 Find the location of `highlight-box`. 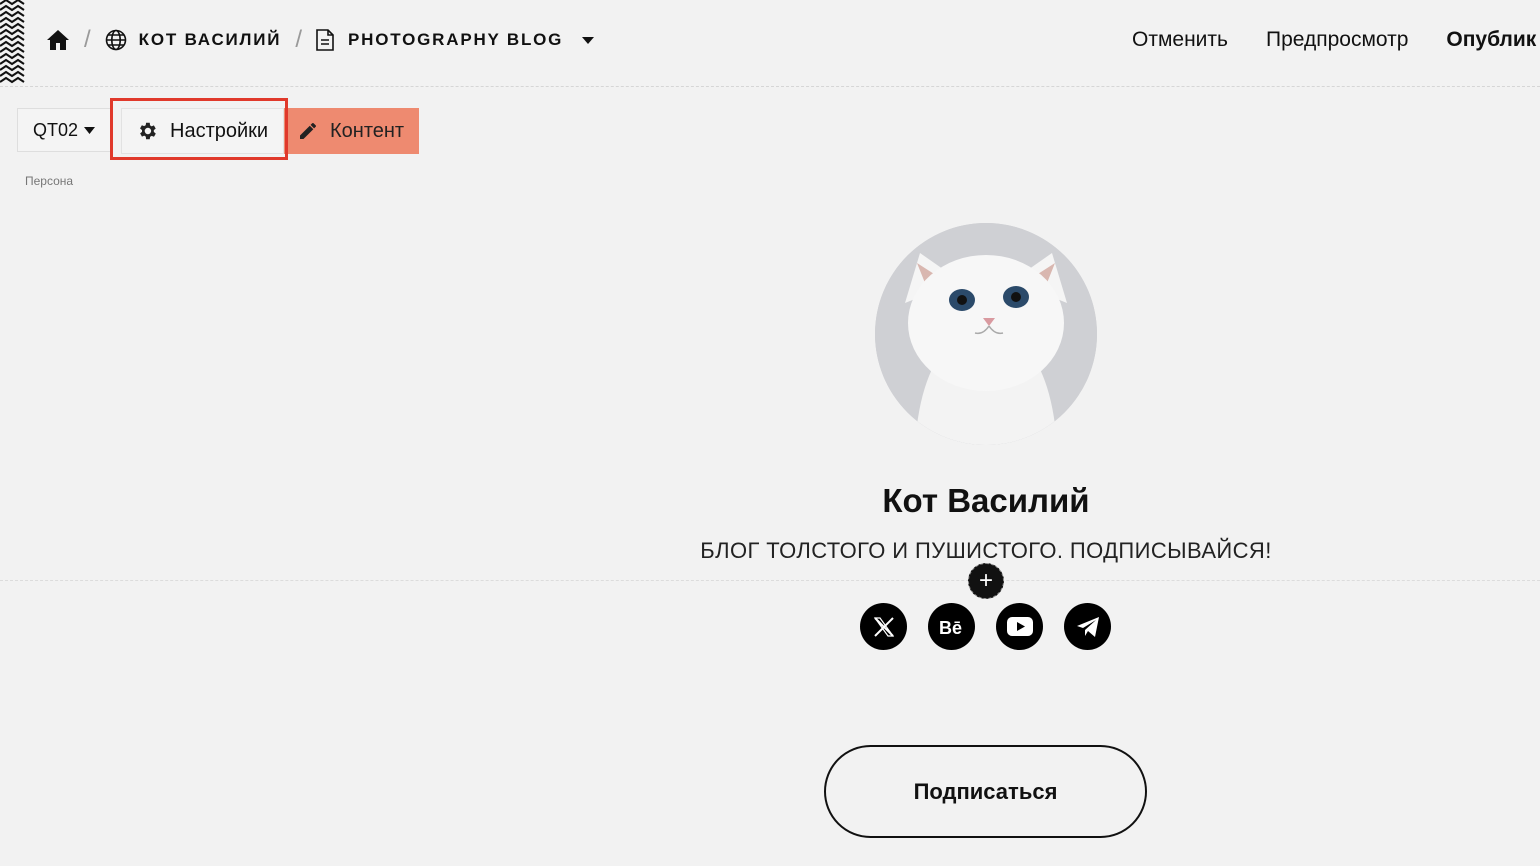

highlight-box is located at coordinates (199, 129).